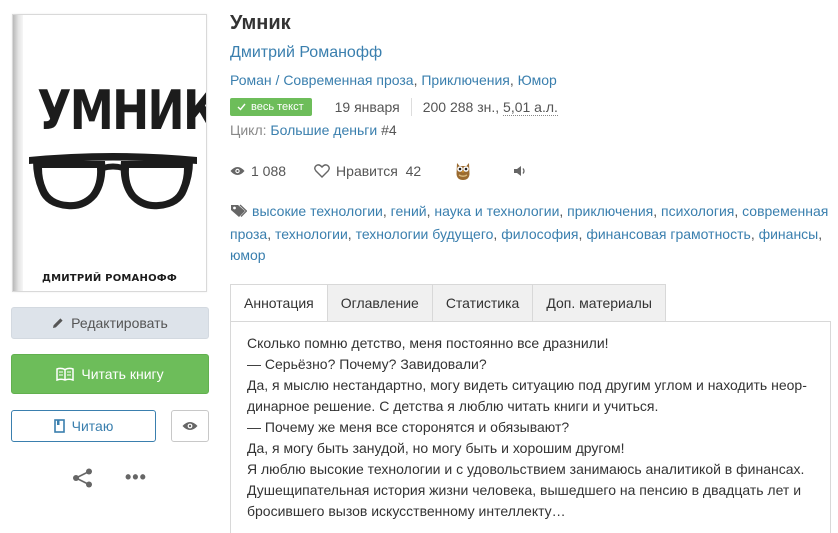 The height and width of the screenshot is (533, 838). What do you see at coordinates (239, 213) in the screenshot?
I see `tag-icon` at bounding box center [239, 213].